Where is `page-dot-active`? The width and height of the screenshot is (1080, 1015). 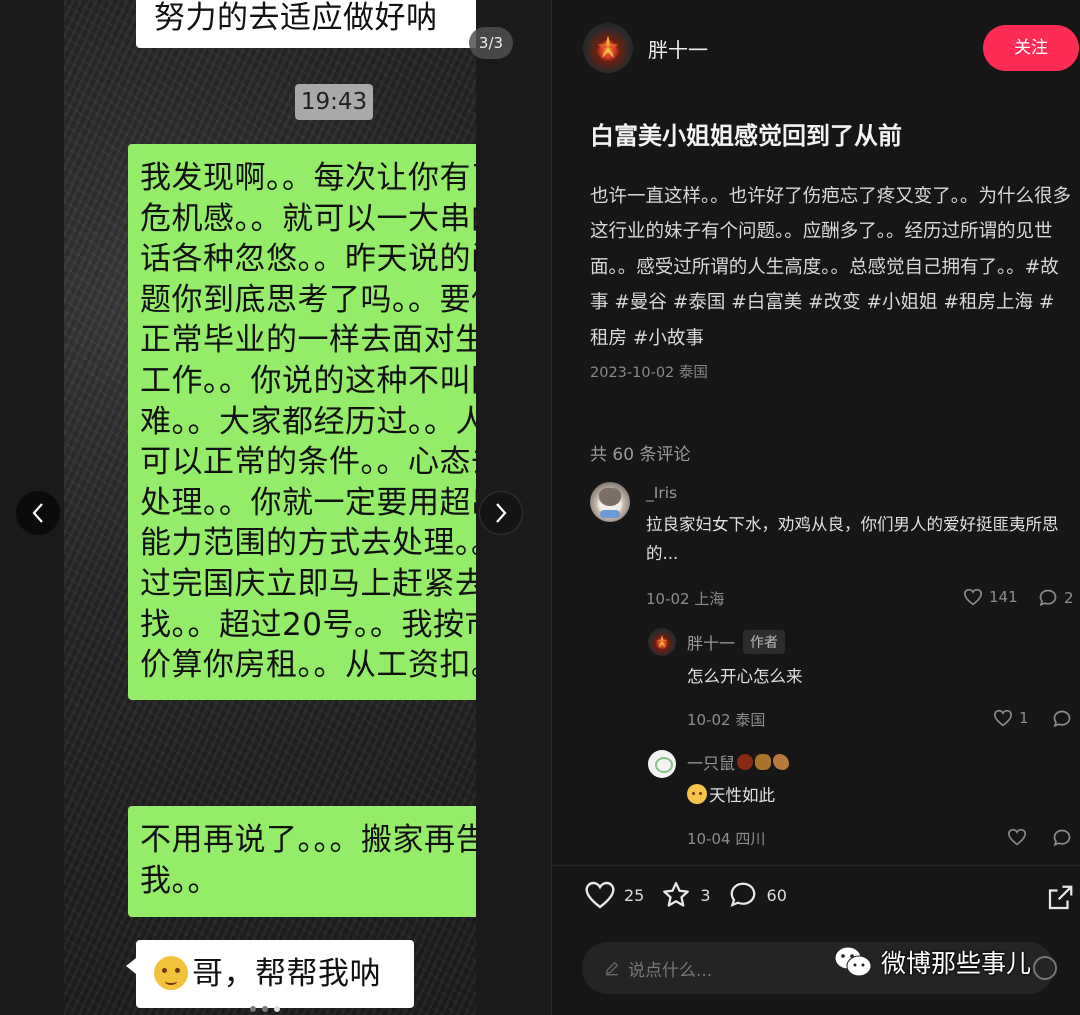 page-dot-active is located at coordinates (277, 1009).